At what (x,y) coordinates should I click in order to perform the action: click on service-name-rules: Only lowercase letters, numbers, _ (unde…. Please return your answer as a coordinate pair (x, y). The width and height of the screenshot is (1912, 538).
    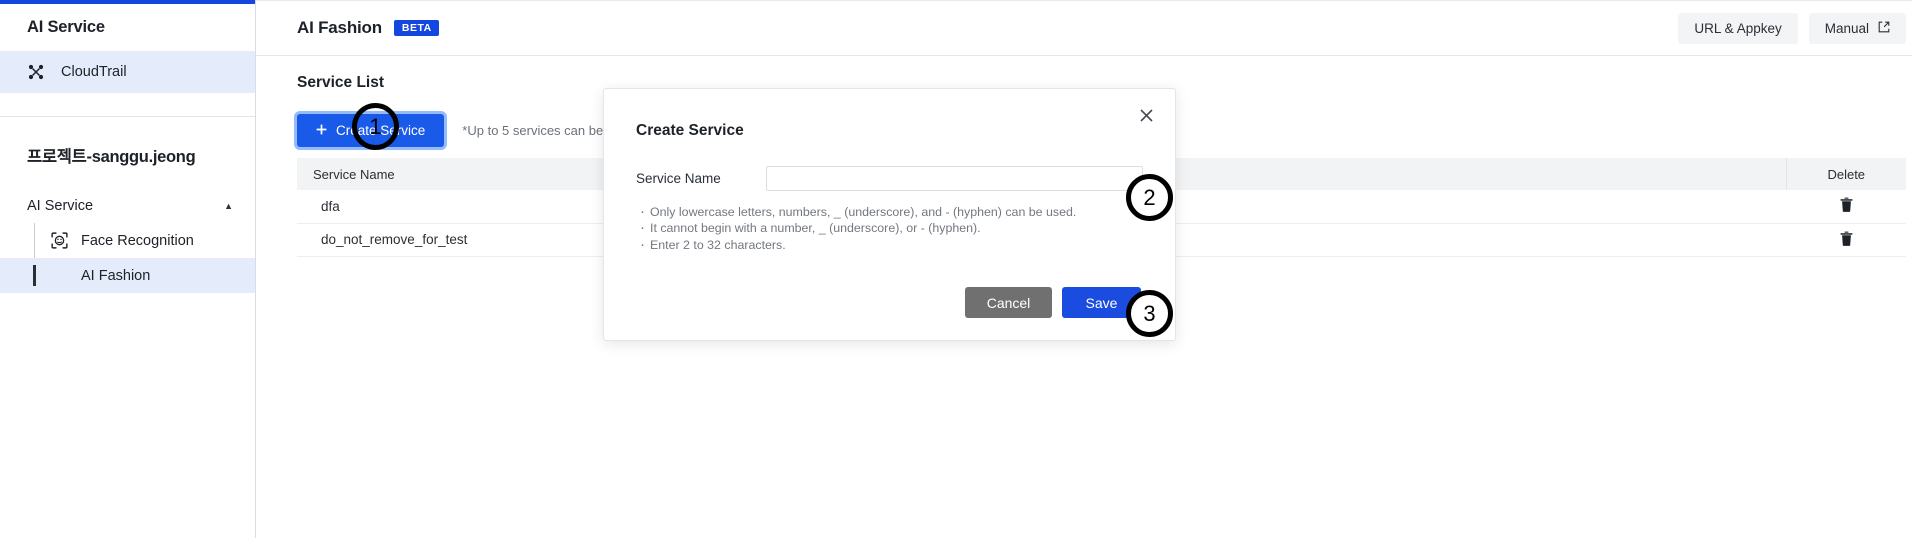
    Looking at the image, I should click on (889, 222).